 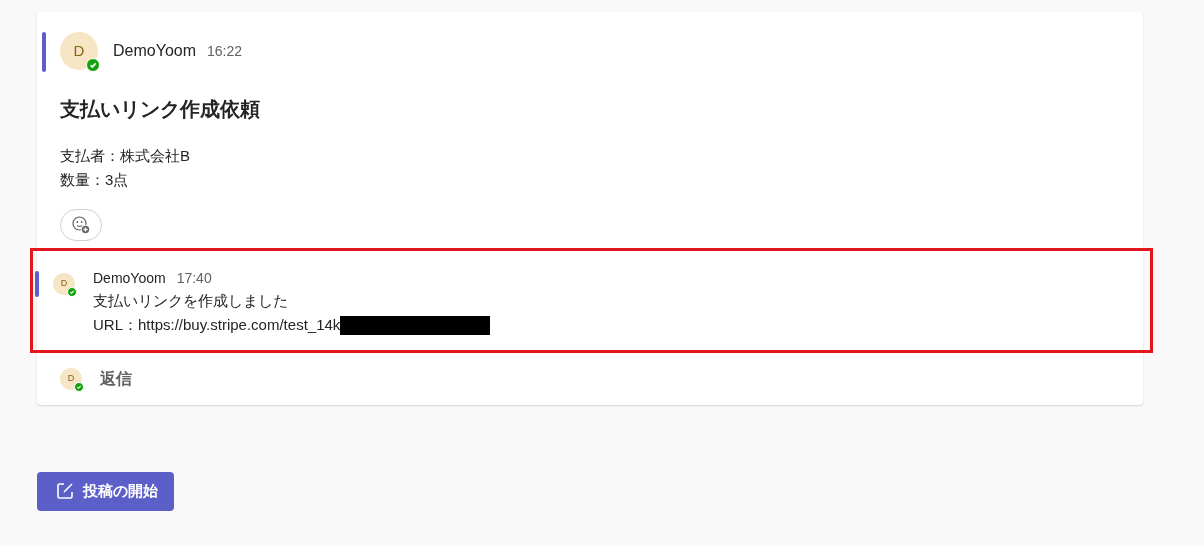 I want to click on message-line: 支払者：株式会社B, so click(x=125, y=156).